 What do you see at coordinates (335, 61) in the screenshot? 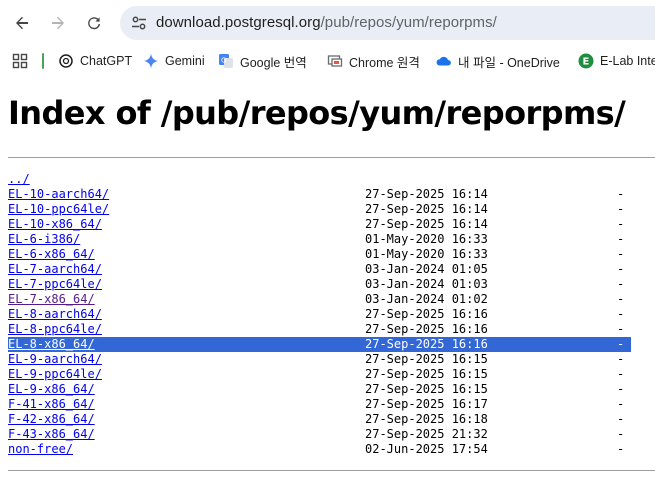
I see `chrome-remote-icon` at bounding box center [335, 61].